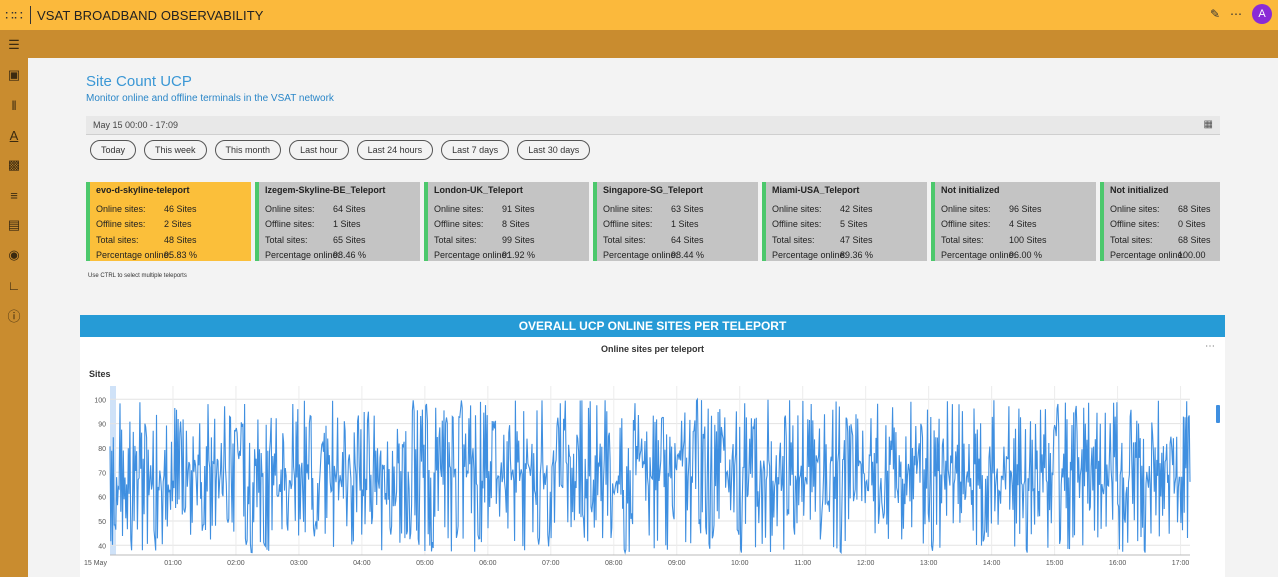 The image size is (1278, 577). What do you see at coordinates (14, 75) in the screenshot?
I see `dashboard-icon: ▣` at bounding box center [14, 75].